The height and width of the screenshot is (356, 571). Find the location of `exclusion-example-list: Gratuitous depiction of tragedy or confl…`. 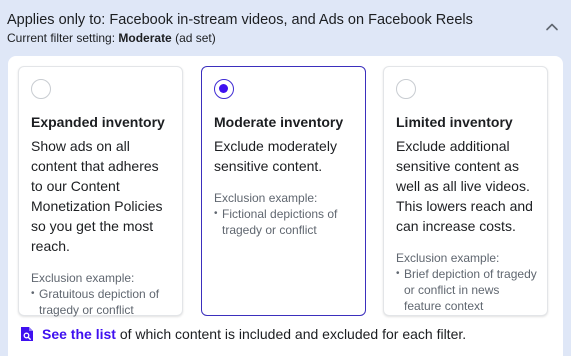

exclusion-example-list: Gratuitous depiction of tragedy or confl… is located at coordinates (102, 302).